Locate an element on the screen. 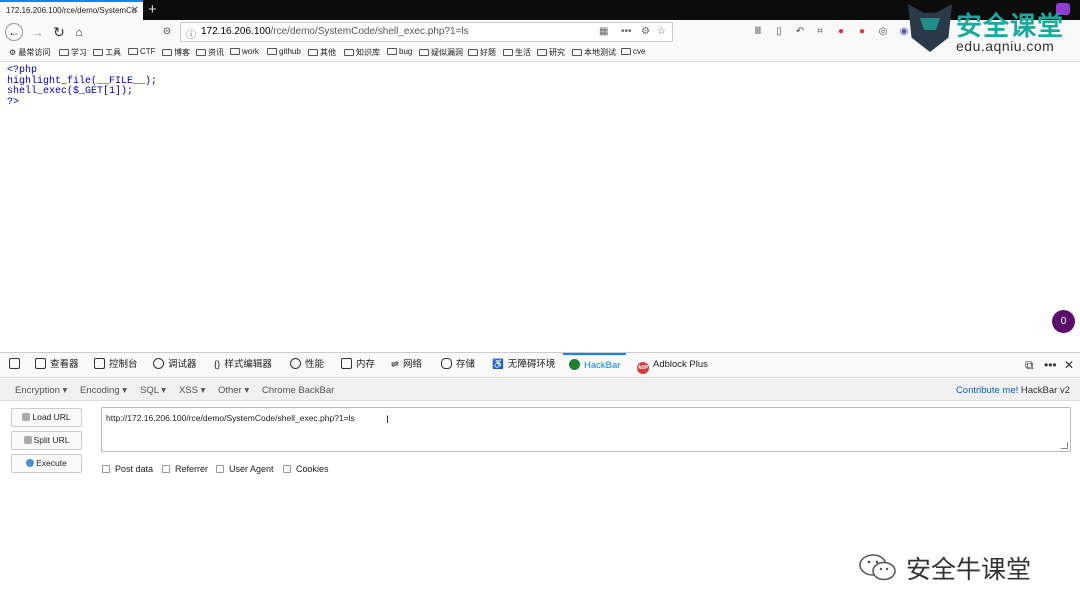 This screenshot has width=1080, height=614. pick-element-icon is located at coordinates (16, 365).